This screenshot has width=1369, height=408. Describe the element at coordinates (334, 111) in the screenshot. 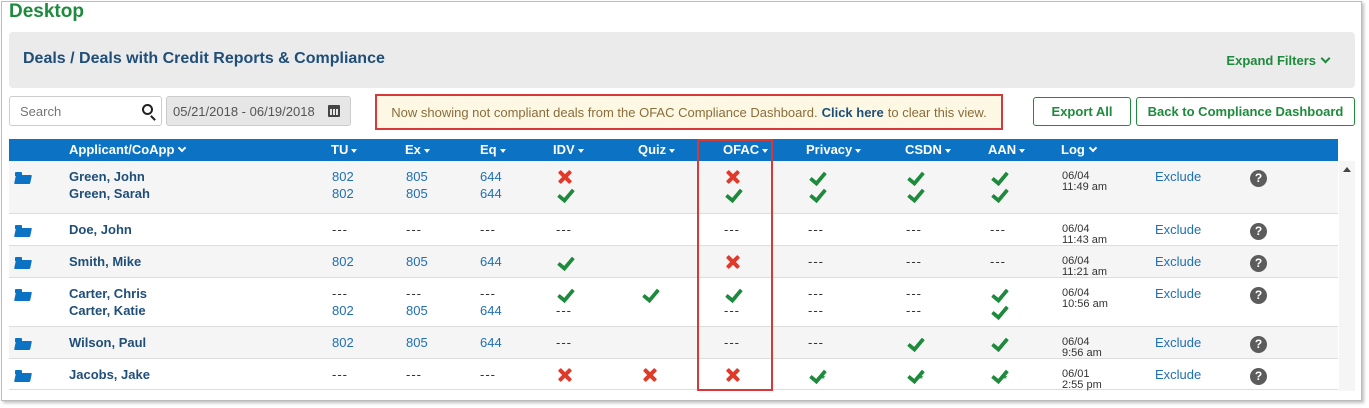

I see `calendar-icon` at that location.